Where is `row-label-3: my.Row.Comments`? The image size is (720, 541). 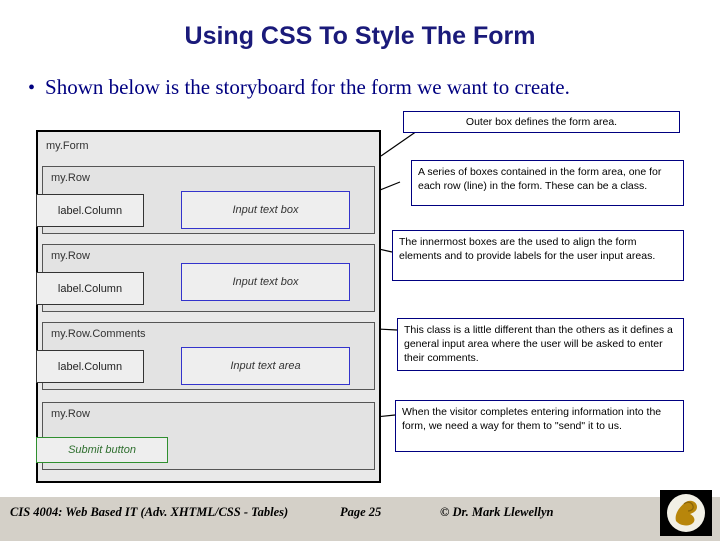
row-label-3: my.Row.Comments is located at coordinates (98, 334).